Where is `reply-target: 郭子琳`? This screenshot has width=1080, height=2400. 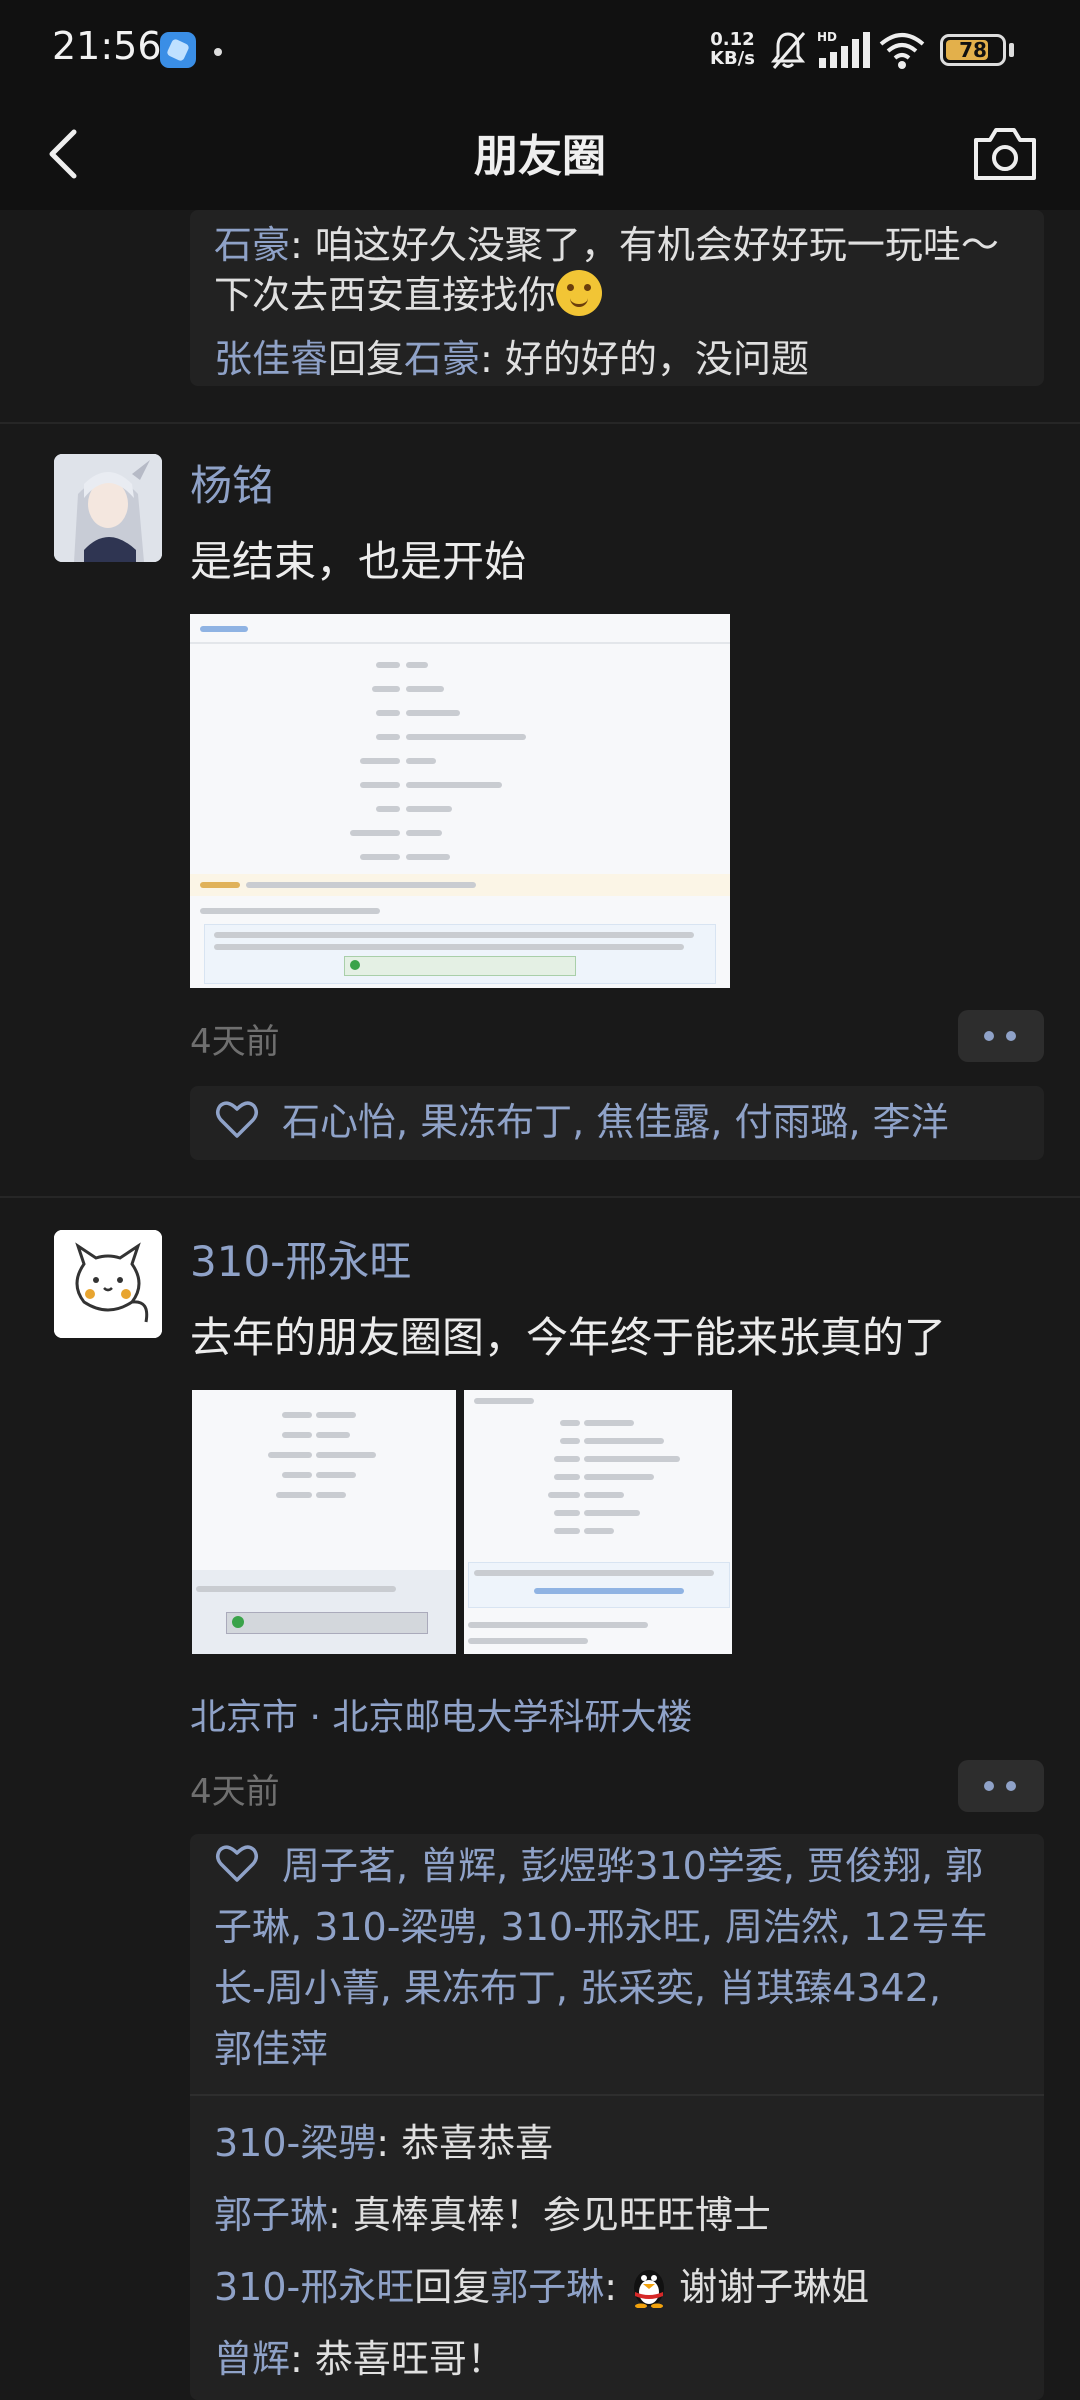
reply-target: 郭子琳 is located at coordinates (547, 2287).